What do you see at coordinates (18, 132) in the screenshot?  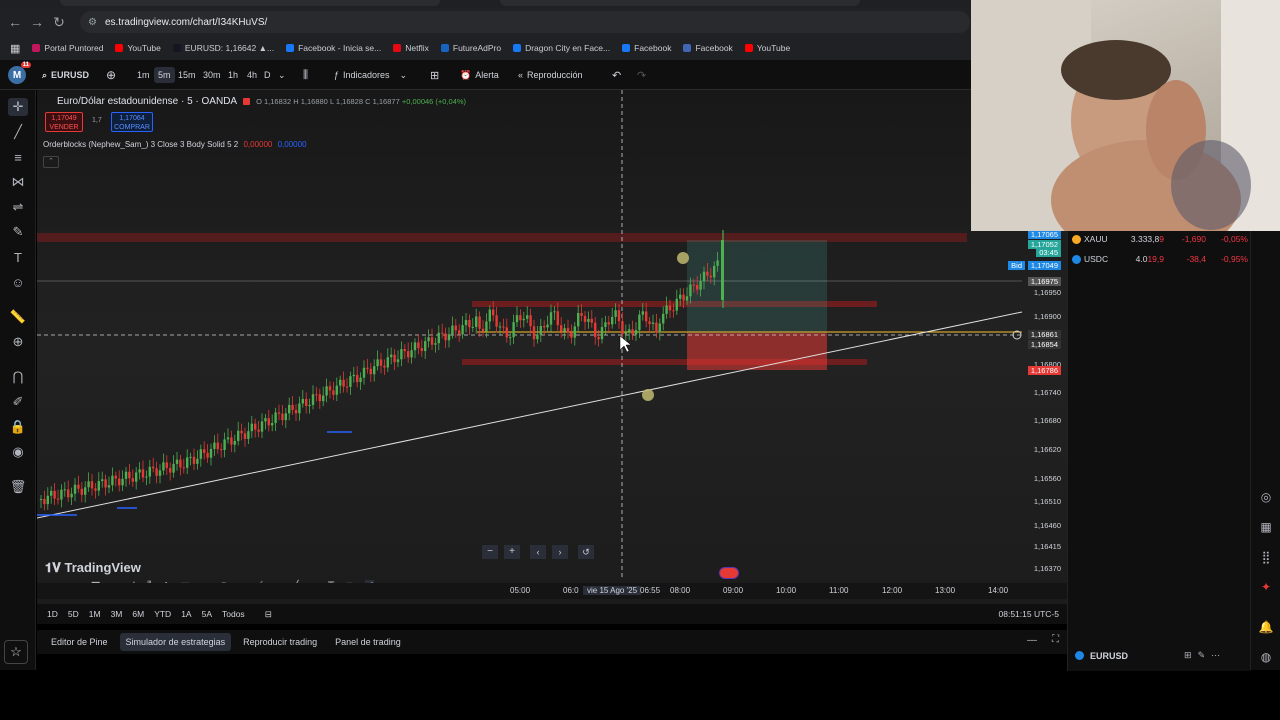 I see `trendline-icon: ╱` at bounding box center [18, 132].